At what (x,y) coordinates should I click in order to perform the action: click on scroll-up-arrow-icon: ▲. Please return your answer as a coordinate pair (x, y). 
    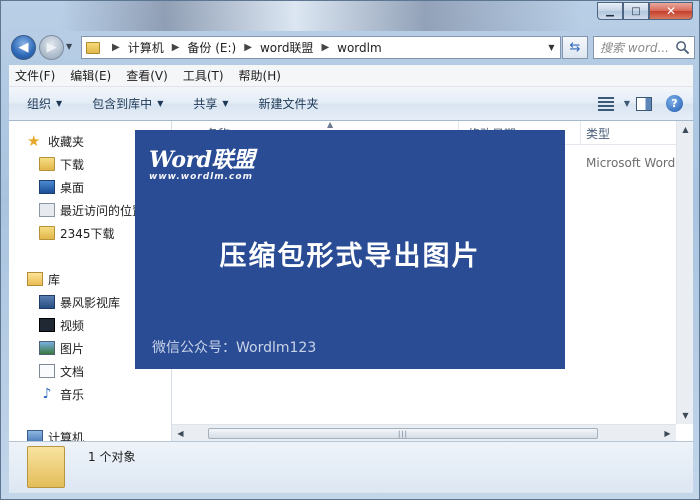
    Looking at the image, I should click on (685, 129).